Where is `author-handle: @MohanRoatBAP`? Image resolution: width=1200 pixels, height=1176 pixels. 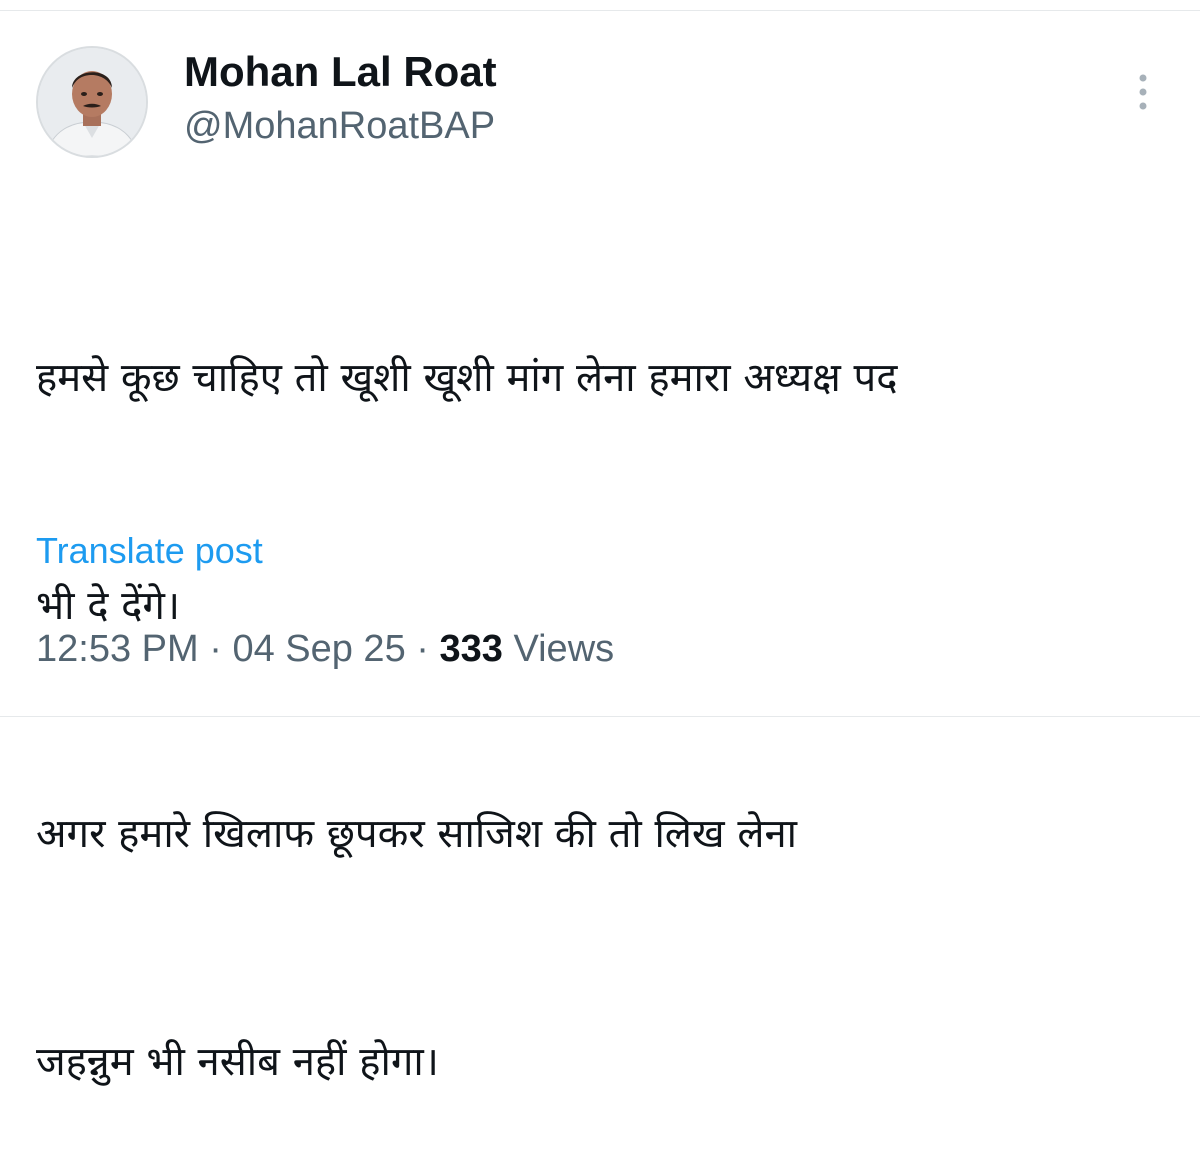 author-handle: @MohanRoatBAP is located at coordinates (339, 126).